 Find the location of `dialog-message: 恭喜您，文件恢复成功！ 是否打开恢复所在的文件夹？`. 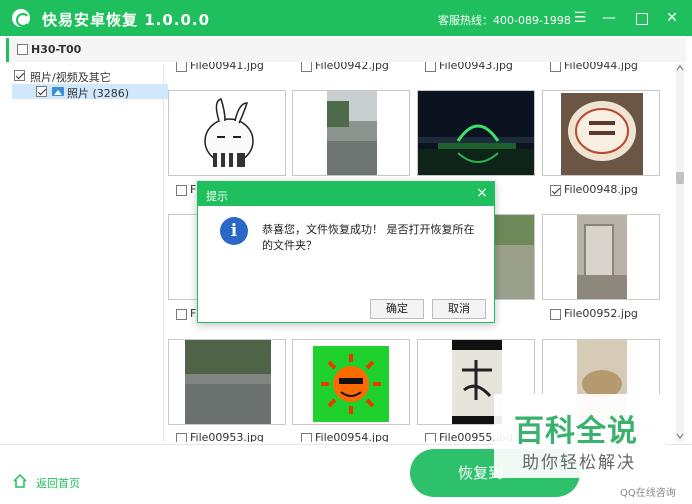

dialog-message: 恭喜您，文件恢复成功！ 是否打开恢复所在的文件夹？ is located at coordinates (368, 237).